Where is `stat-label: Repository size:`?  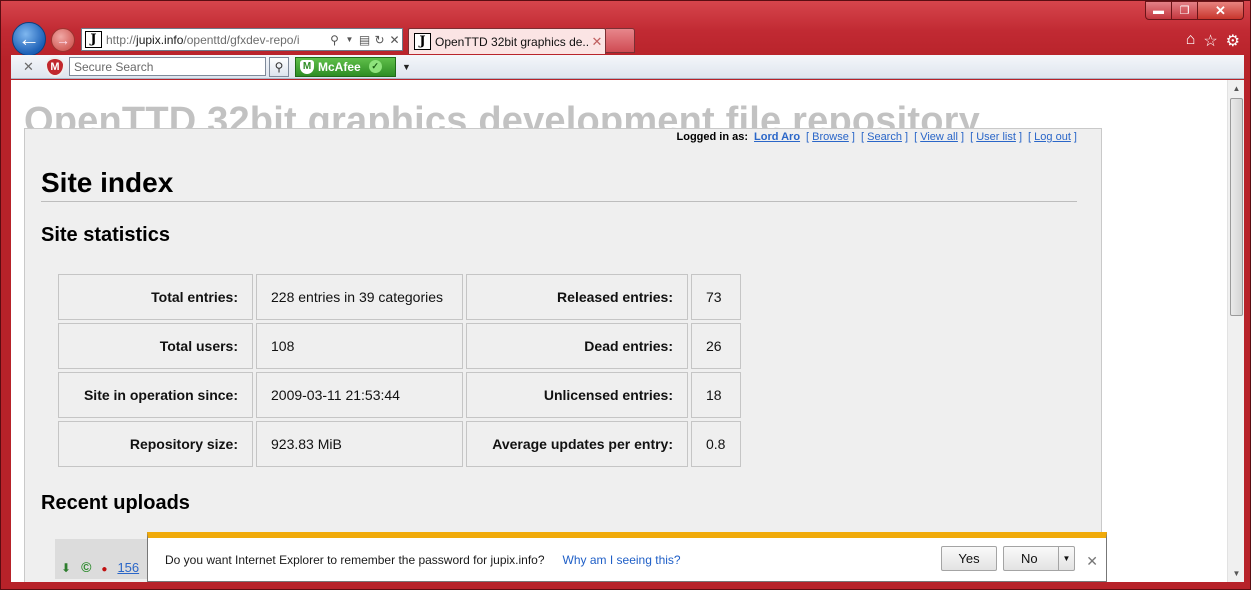
stat-label: Repository size: is located at coordinates (155, 444).